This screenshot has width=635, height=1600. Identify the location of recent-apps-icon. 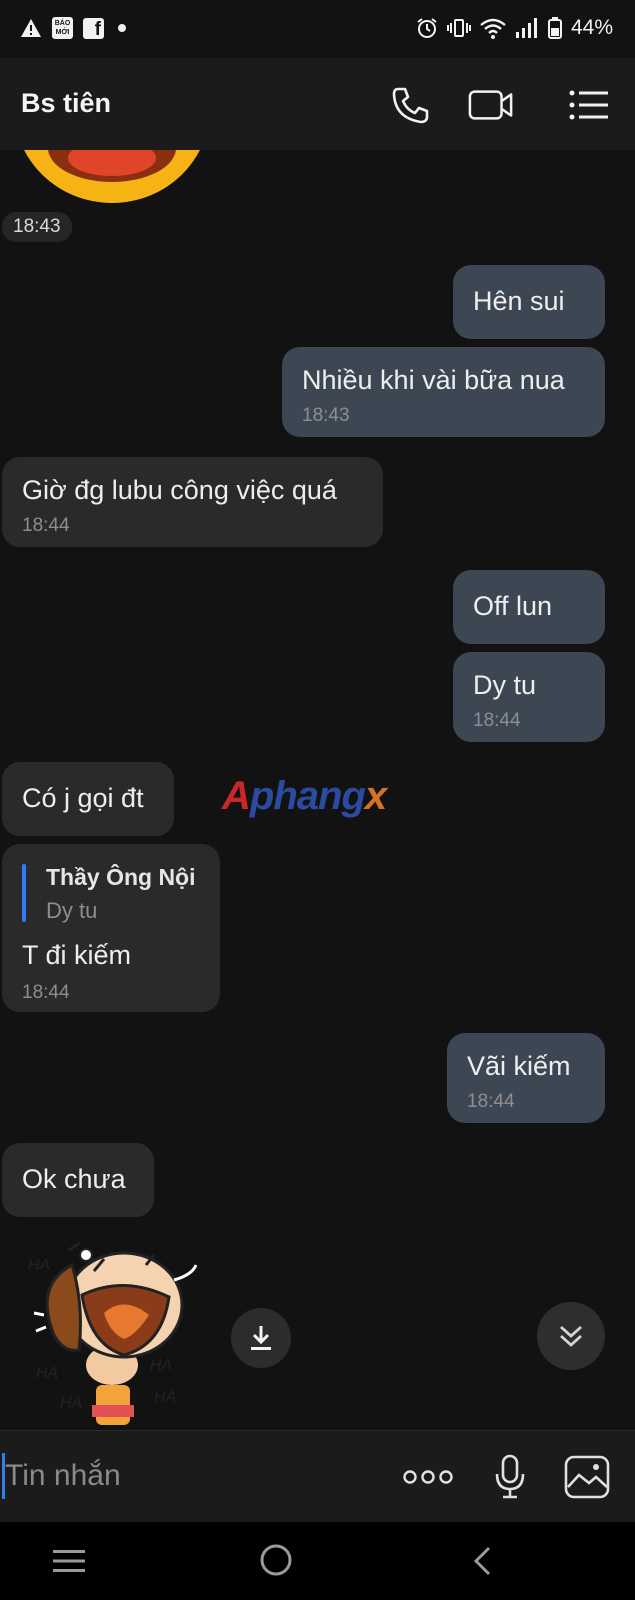
(69, 1561).